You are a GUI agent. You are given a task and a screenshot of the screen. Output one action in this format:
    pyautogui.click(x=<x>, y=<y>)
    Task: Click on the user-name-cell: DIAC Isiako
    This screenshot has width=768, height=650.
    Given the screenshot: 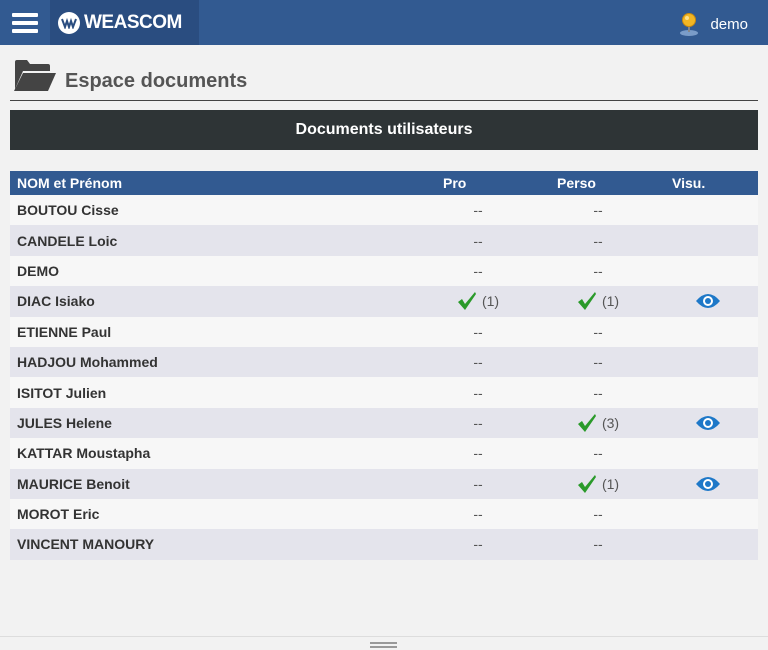 What is the action you would take?
    pyautogui.click(x=56, y=301)
    